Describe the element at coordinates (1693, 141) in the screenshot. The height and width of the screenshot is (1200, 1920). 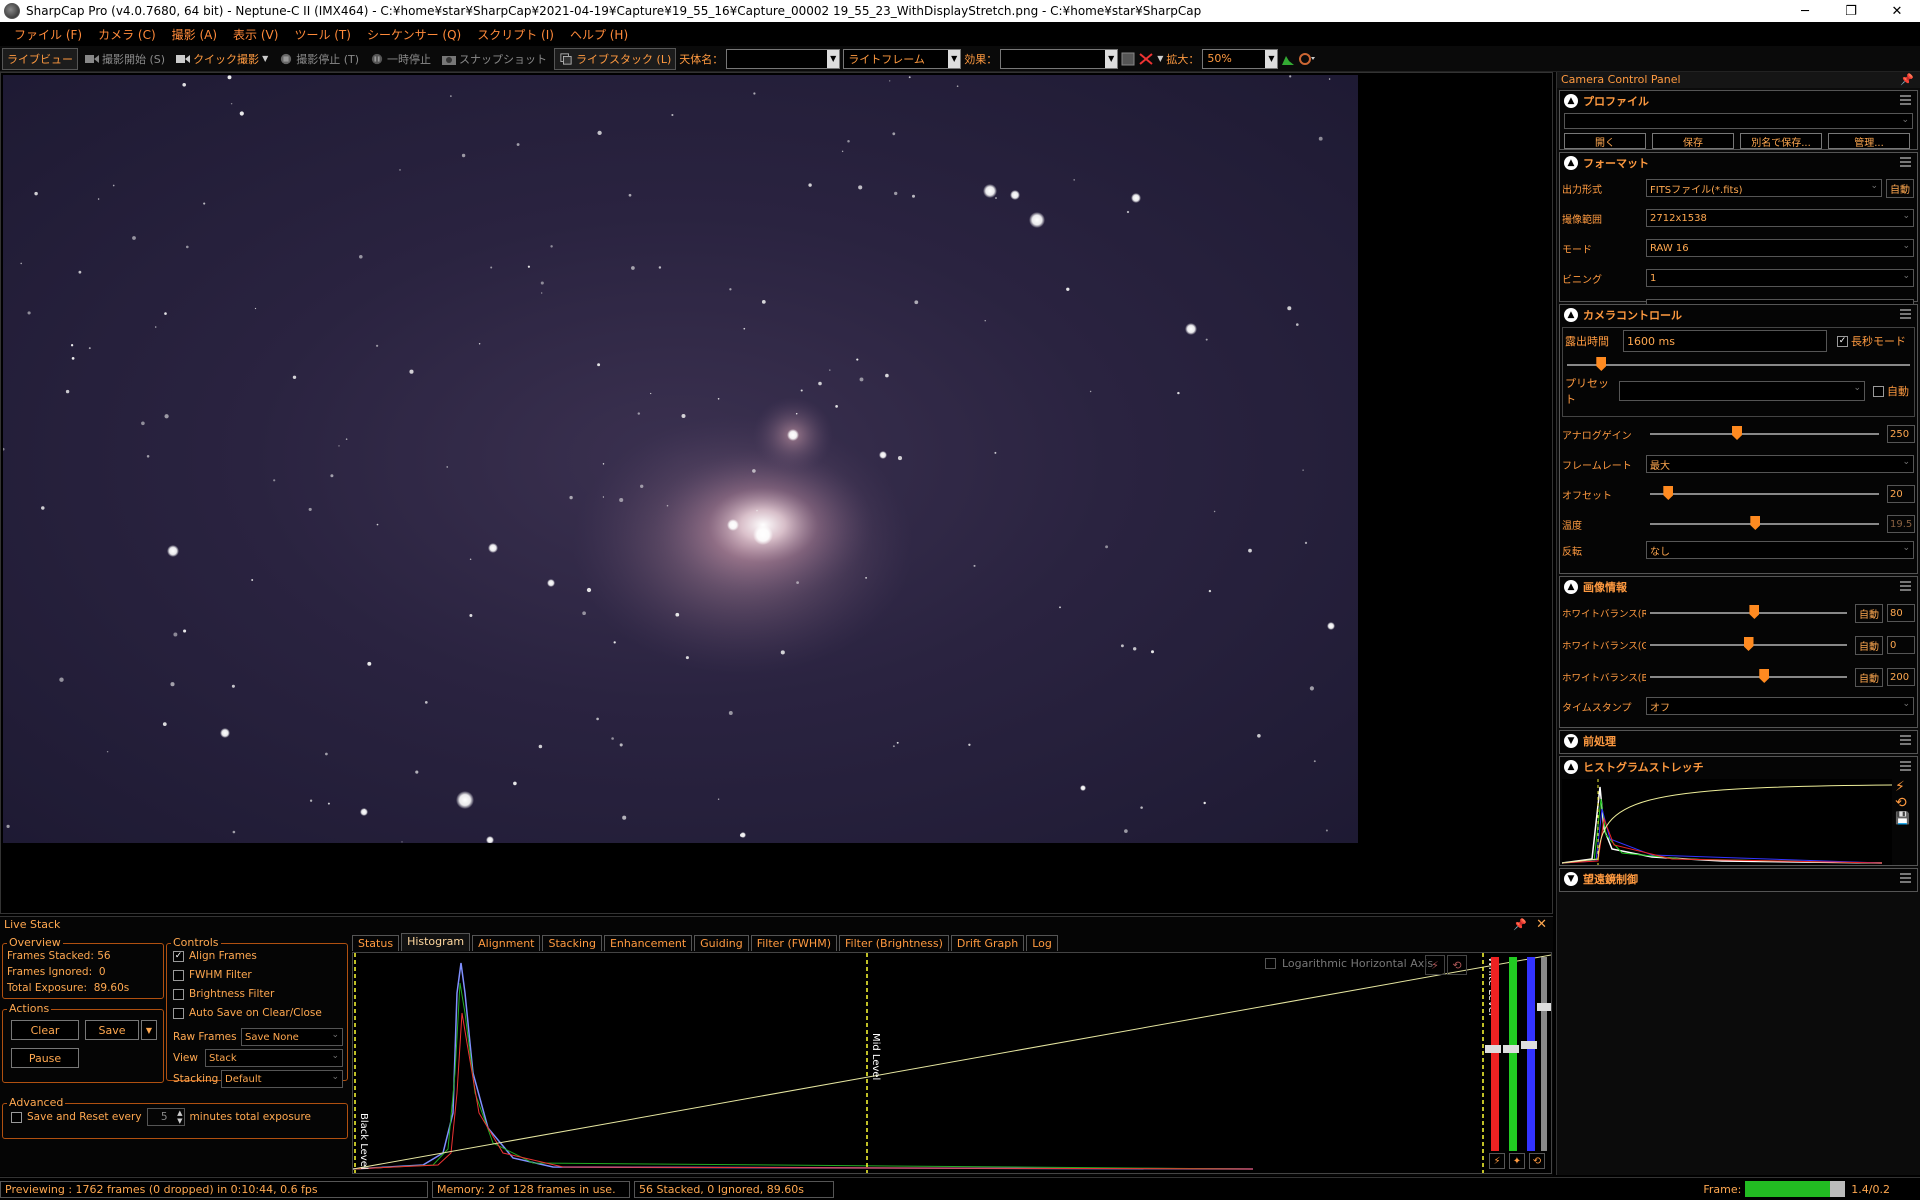
I see `profile-save-button: 保存` at that location.